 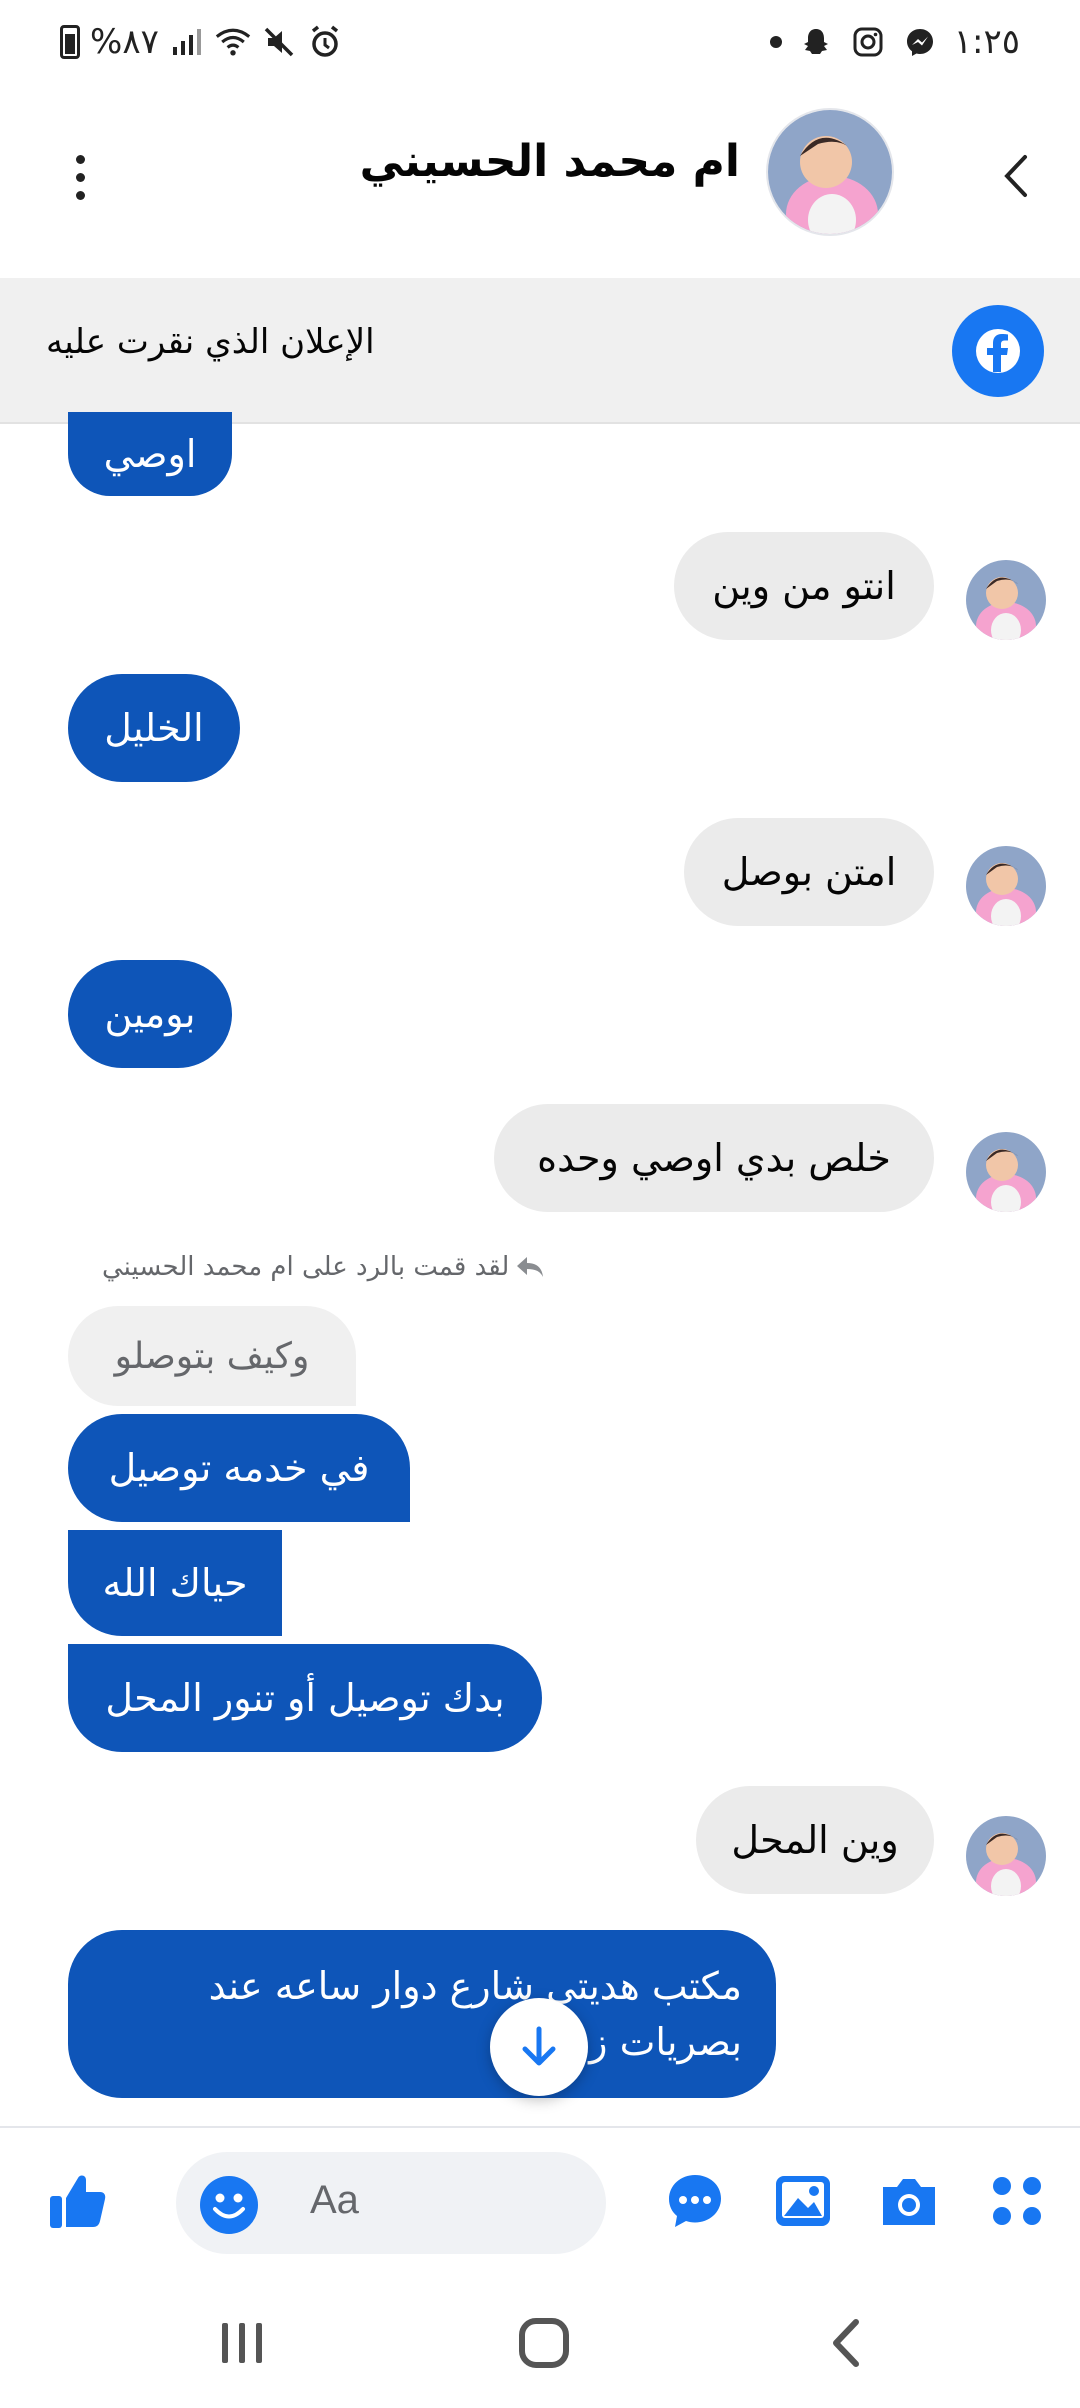 I want to click on message-text-line2: بصريات زم, so click(x=653, y=2042).